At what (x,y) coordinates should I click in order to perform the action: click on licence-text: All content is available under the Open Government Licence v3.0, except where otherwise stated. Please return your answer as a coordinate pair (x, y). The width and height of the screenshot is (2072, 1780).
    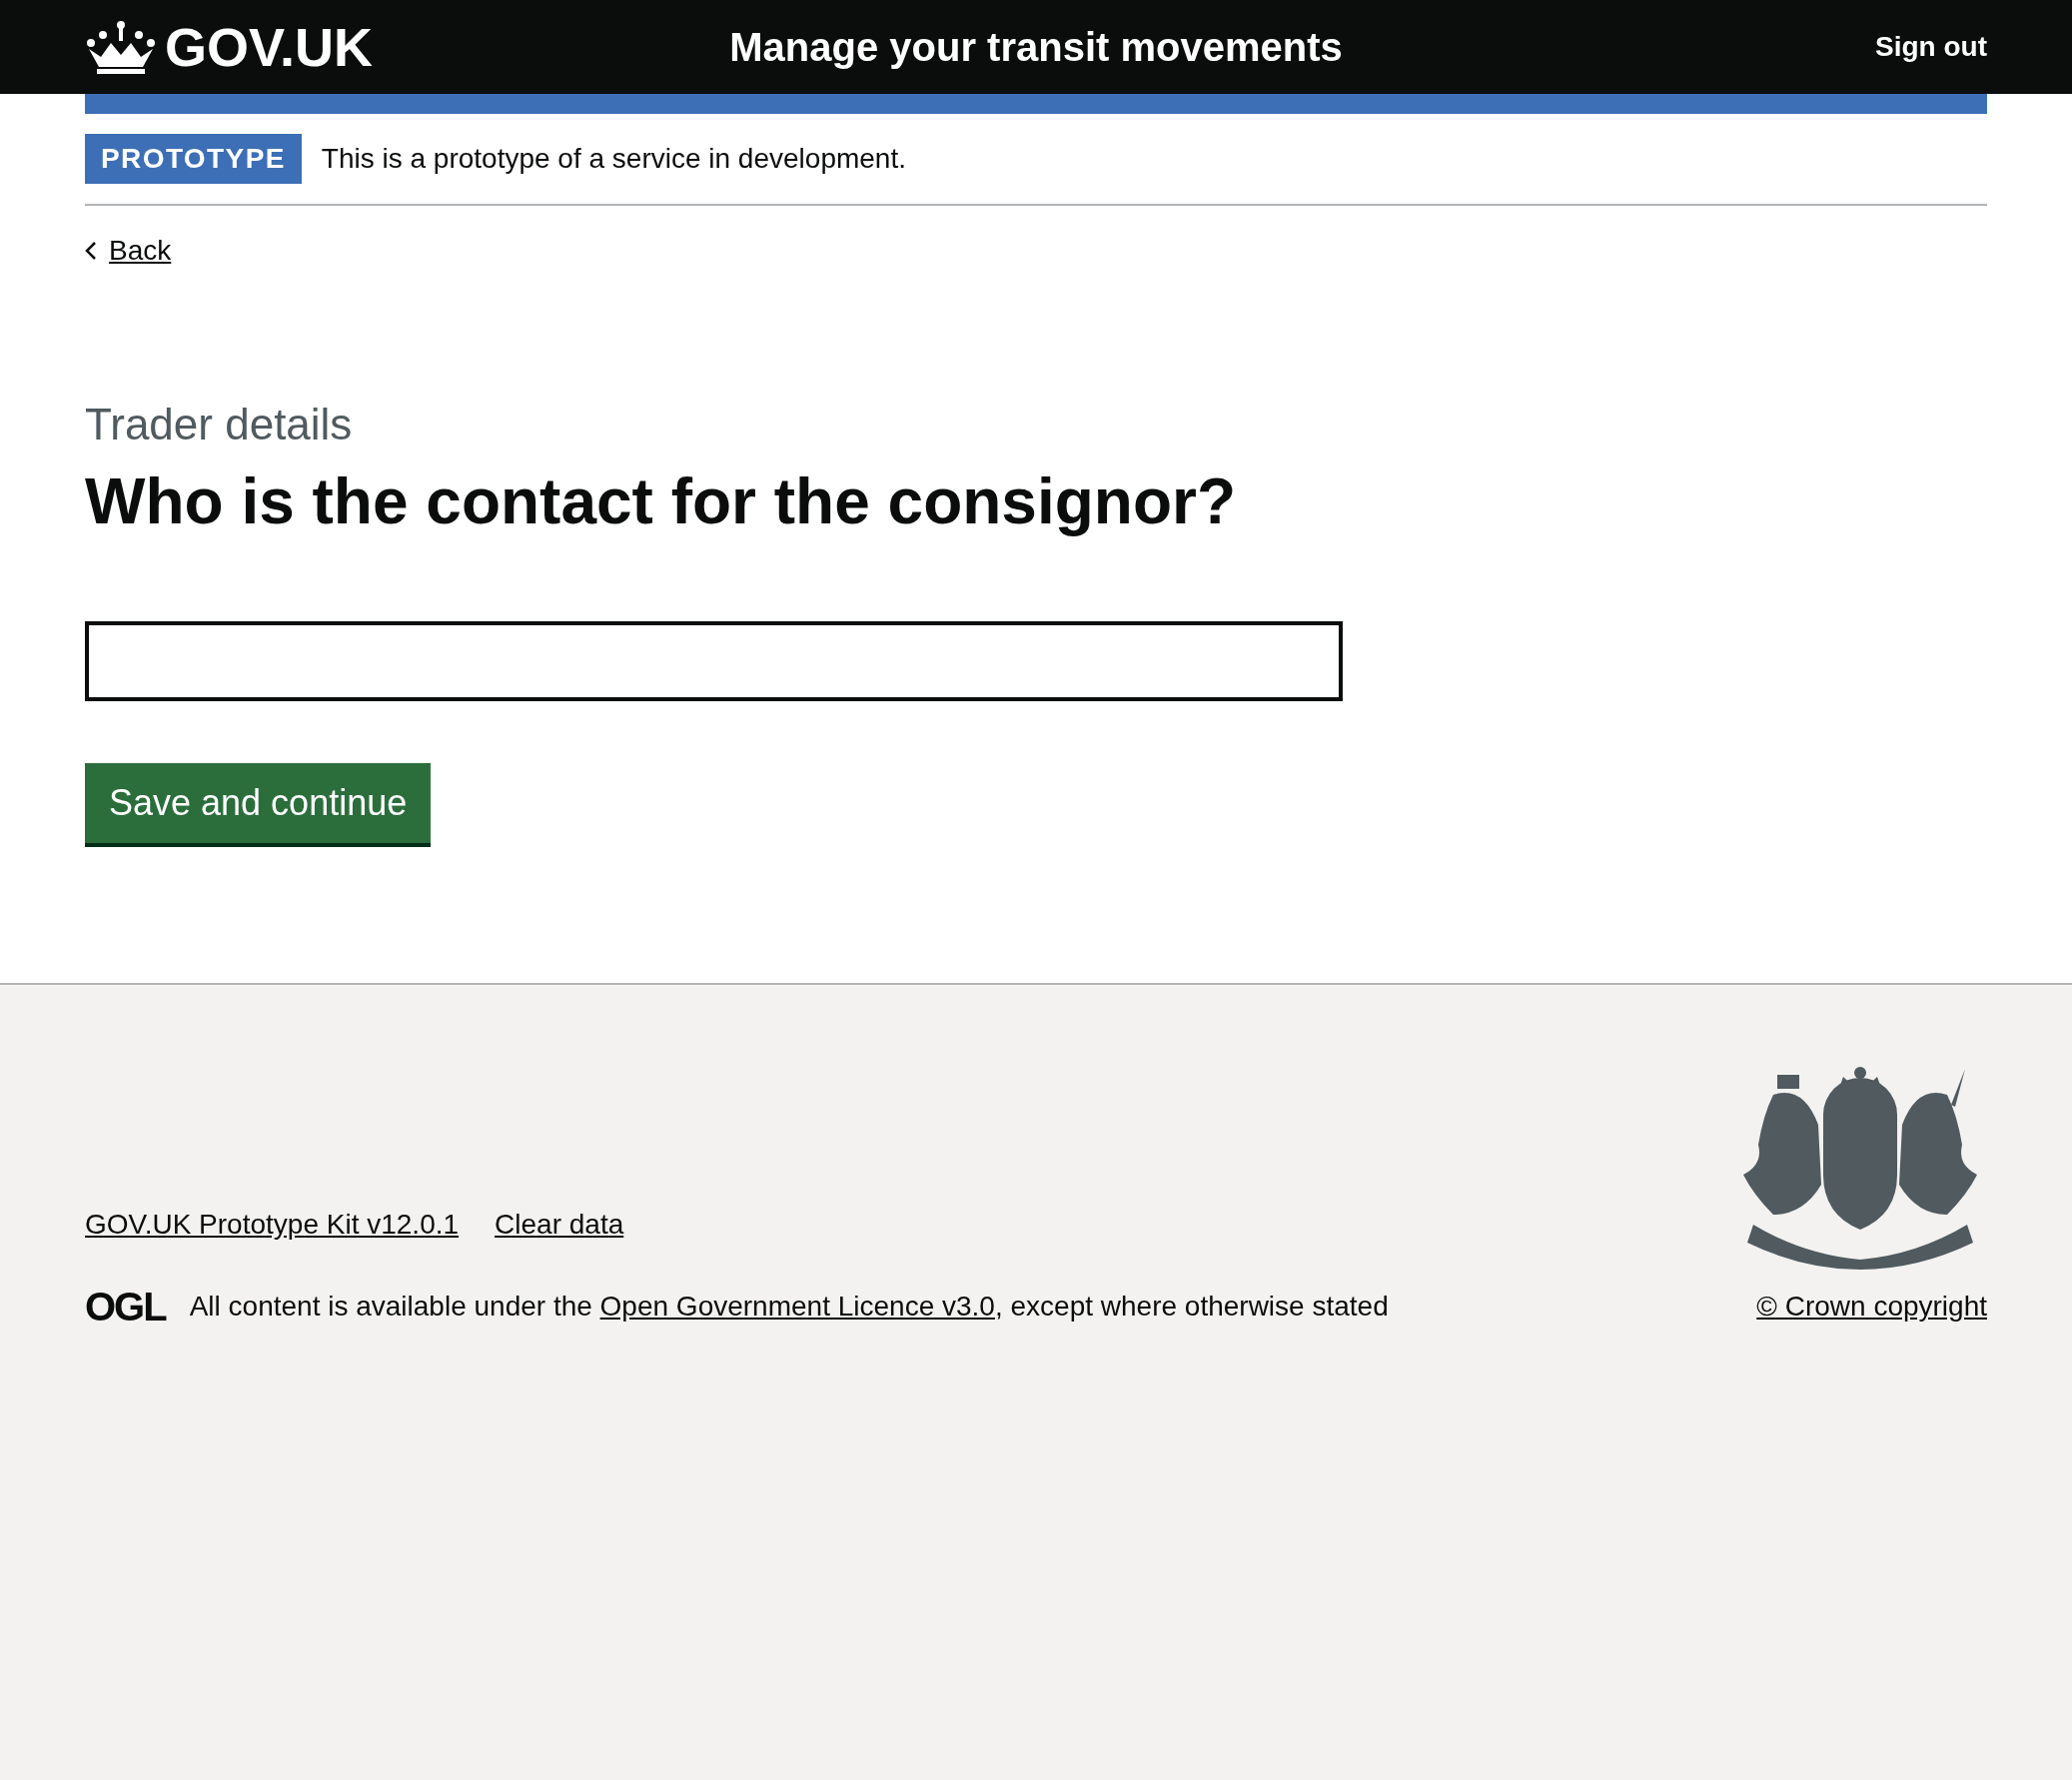
    Looking at the image, I should click on (789, 1307).